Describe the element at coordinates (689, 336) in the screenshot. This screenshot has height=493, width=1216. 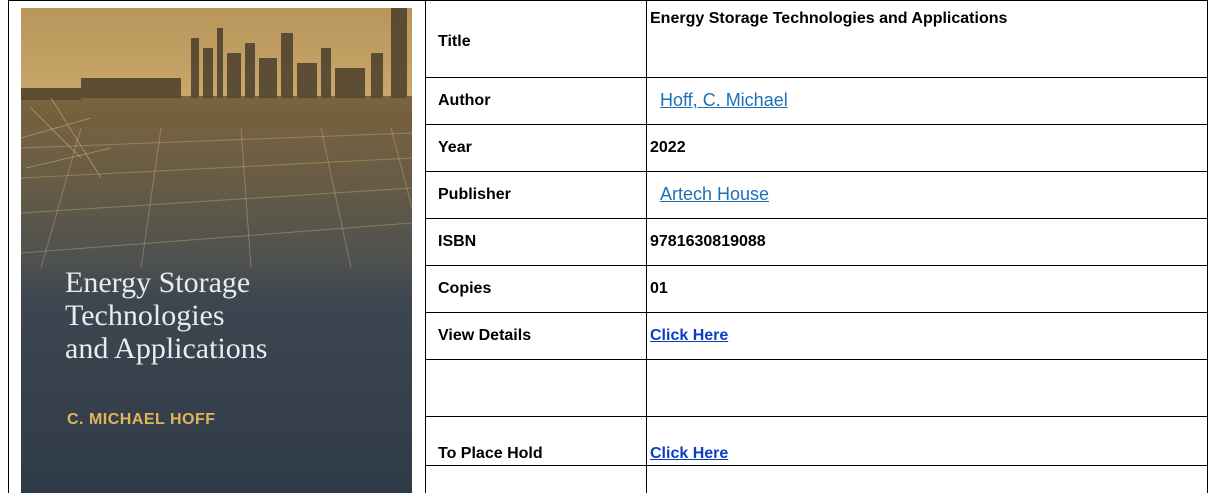
I see `view-details-link: Click Here` at that location.